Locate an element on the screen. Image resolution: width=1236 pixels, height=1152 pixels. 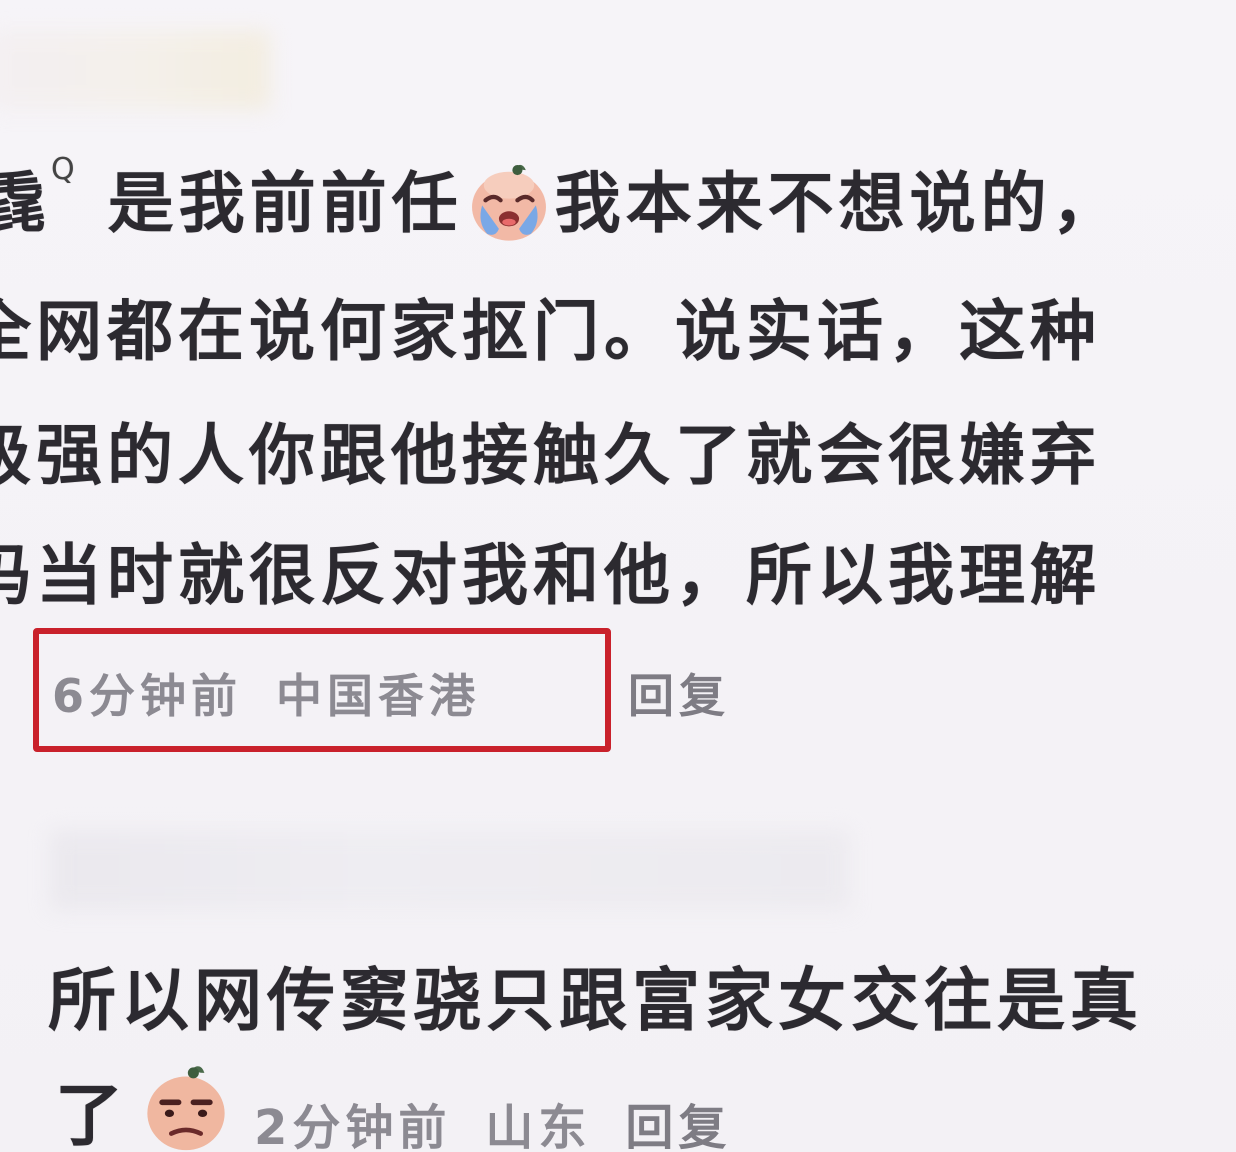
comment-text-fragment: 我本来不想说的， is located at coordinates (838, 203).